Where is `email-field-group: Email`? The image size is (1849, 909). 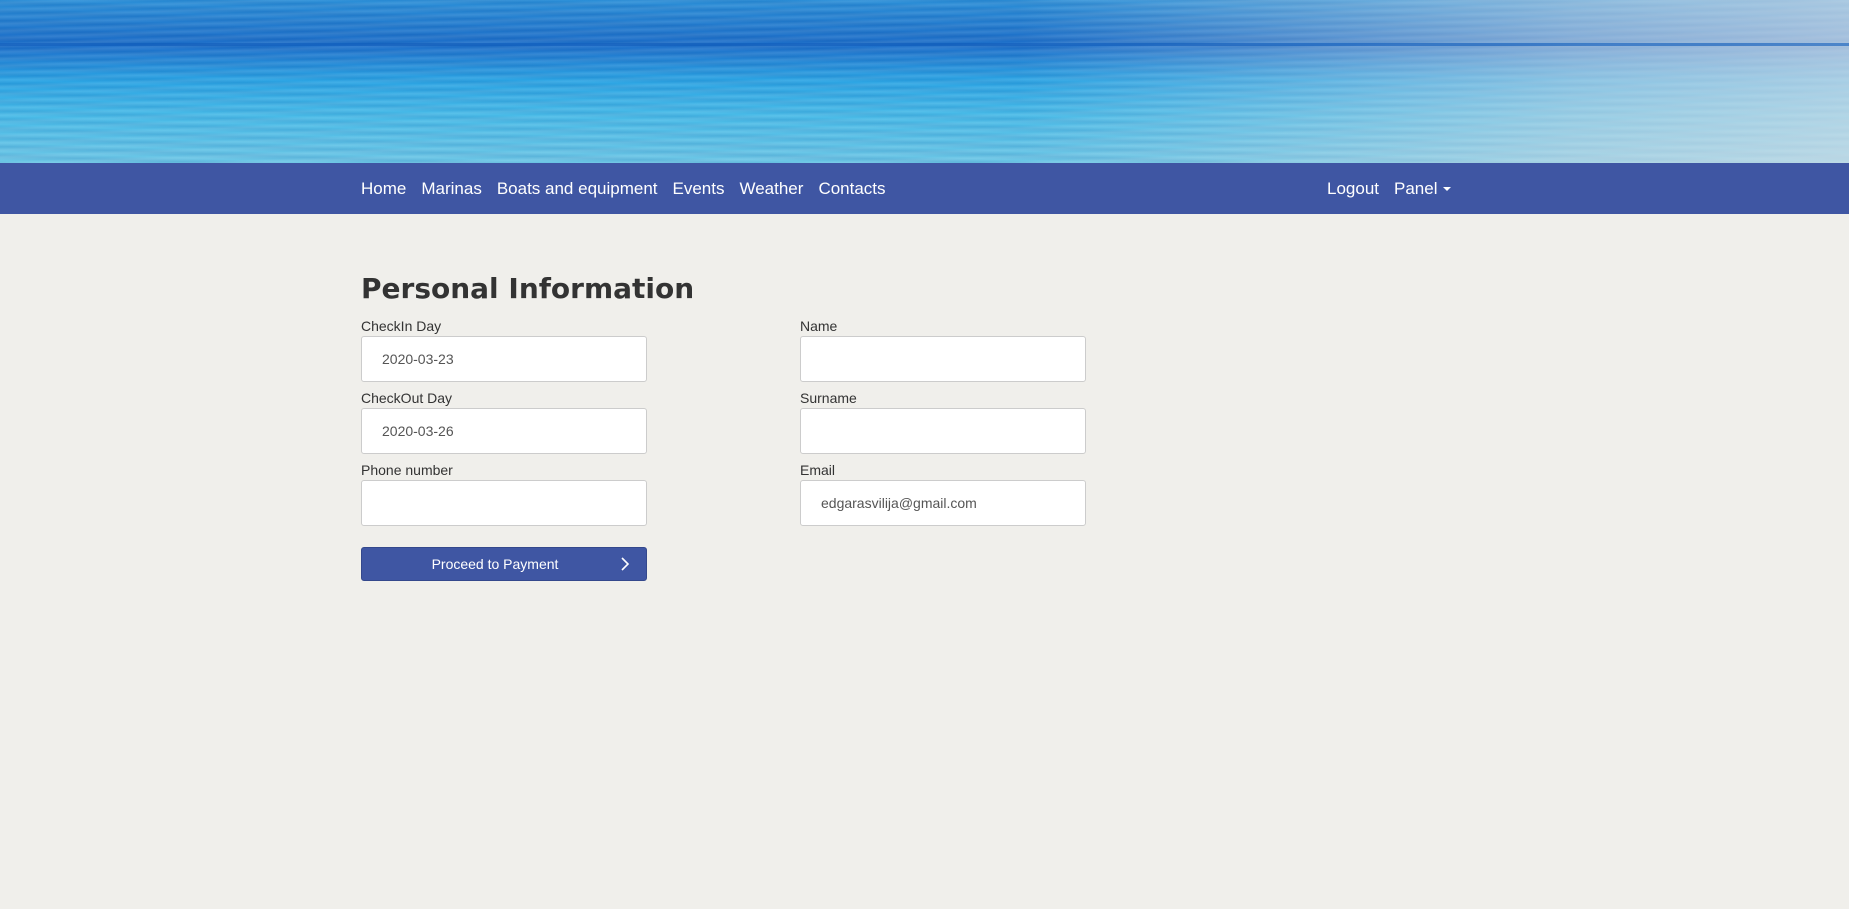 email-field-group: Email is located at coordinates (943, 493).